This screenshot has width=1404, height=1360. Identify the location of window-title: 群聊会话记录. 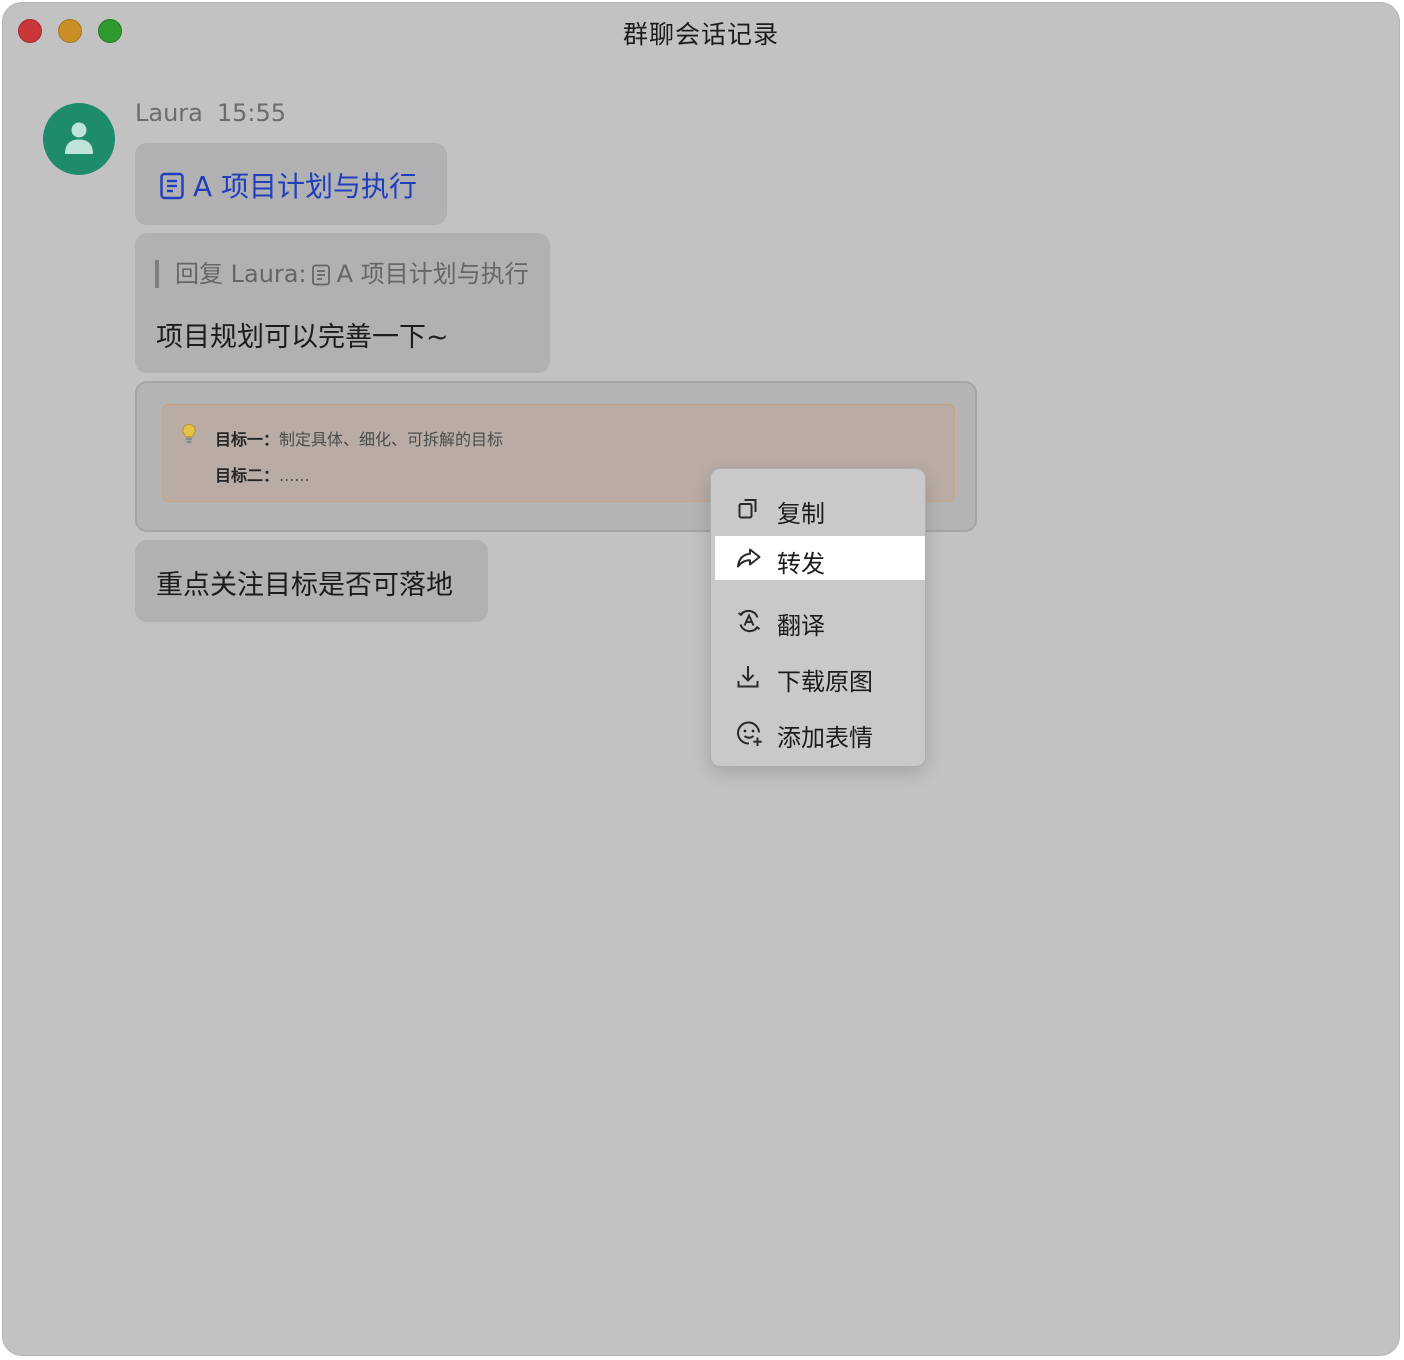
(700, 34).